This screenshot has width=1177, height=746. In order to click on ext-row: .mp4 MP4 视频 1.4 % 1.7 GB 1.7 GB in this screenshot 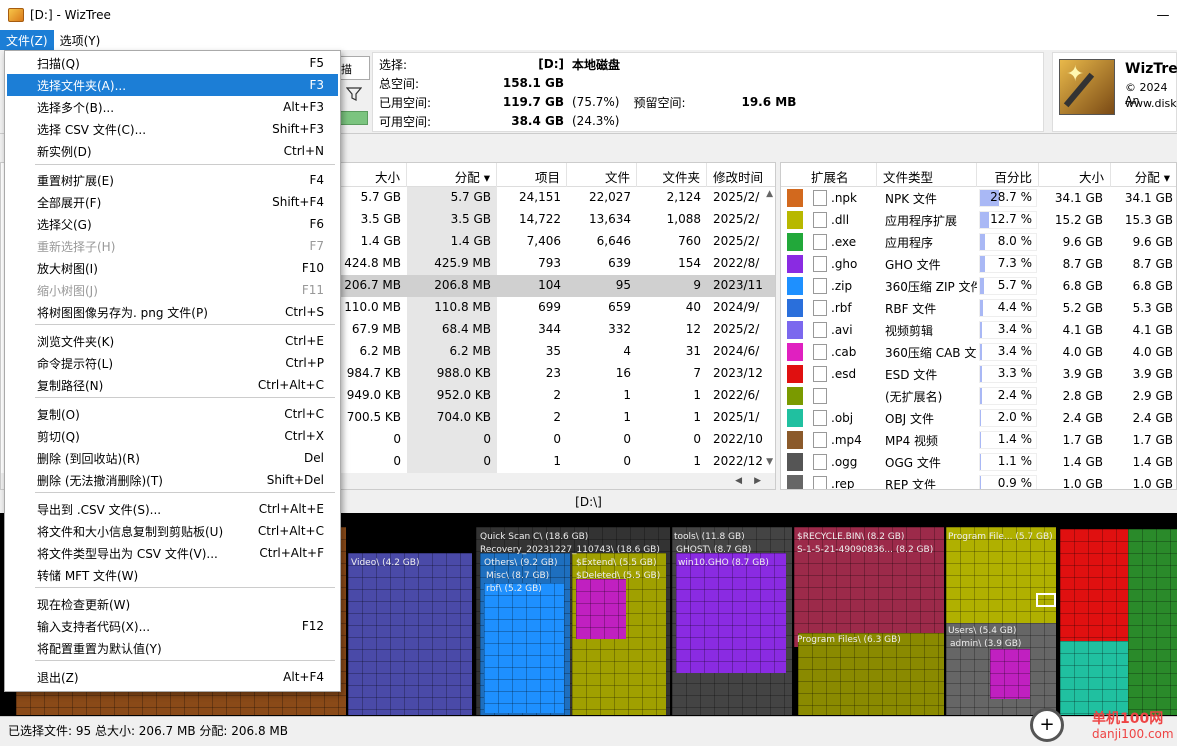, I will do `click(978, 440)`.